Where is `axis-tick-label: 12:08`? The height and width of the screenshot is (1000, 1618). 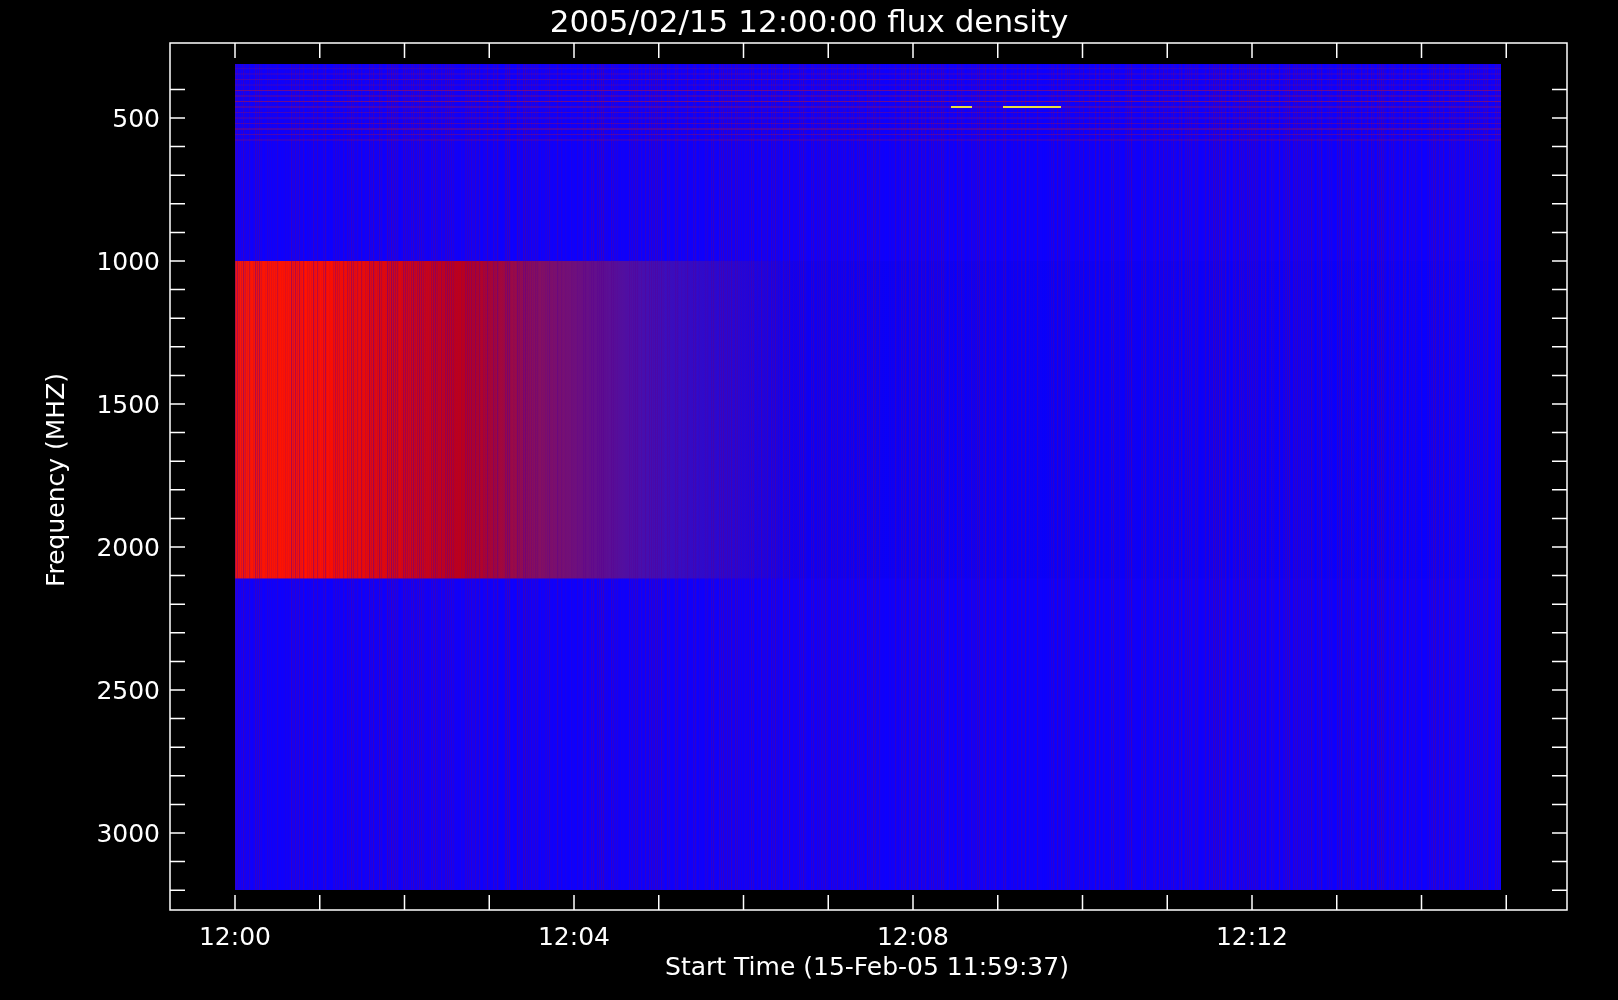
axis-tick-label: 12:08 is located at coordinates (913, 936).